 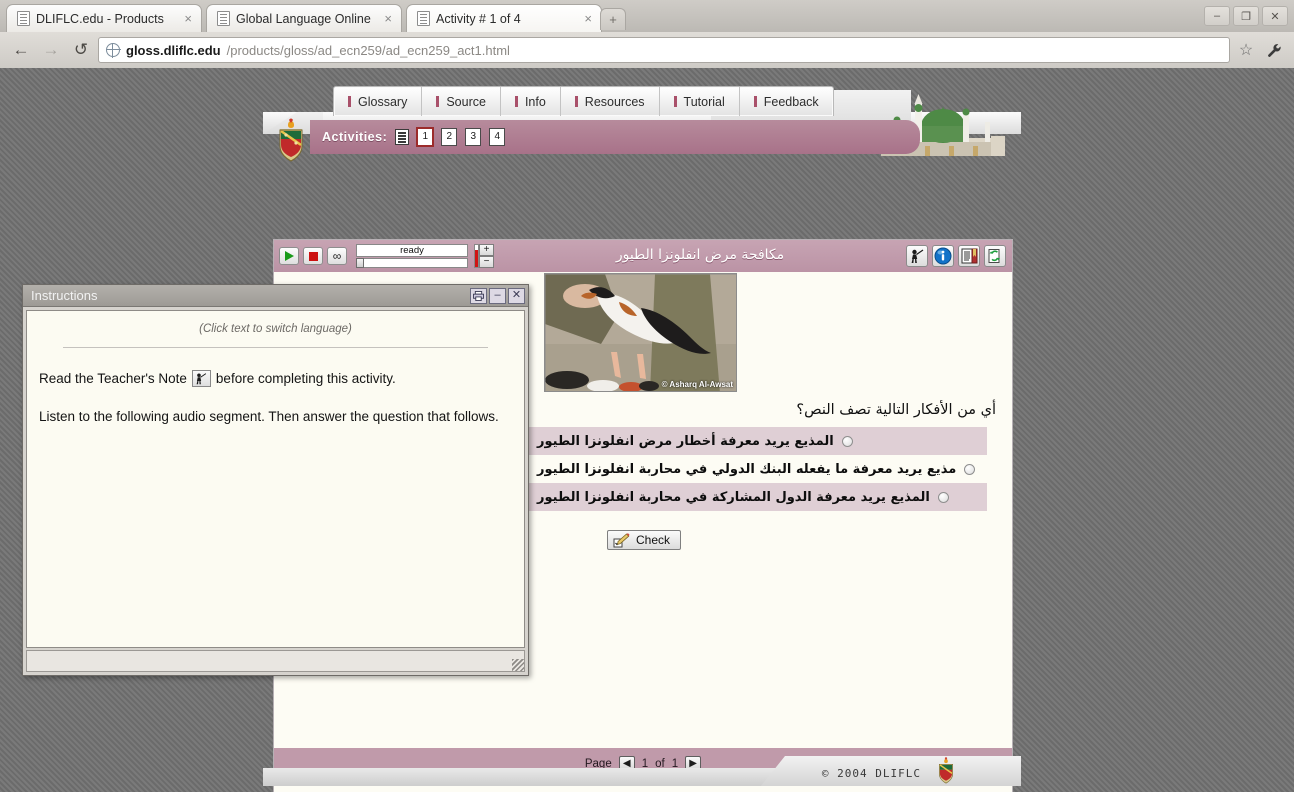 I want to click on course-nav-tabs: Glossary Source Info Resources Tutorial, so click(x=583, y=101).